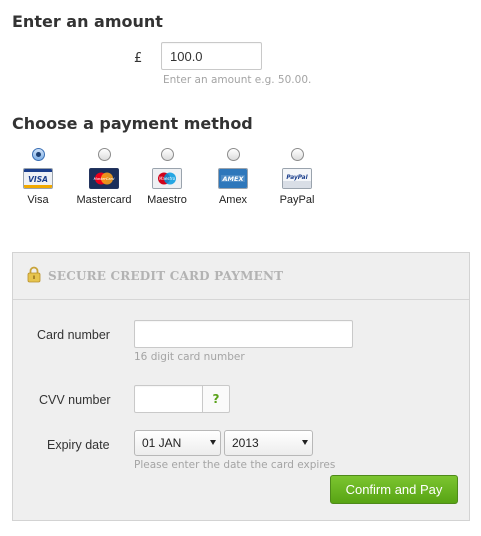 The height and width of the screenshot is (536, 481). I want to click on currency-symbol: £, so click(138, 58).